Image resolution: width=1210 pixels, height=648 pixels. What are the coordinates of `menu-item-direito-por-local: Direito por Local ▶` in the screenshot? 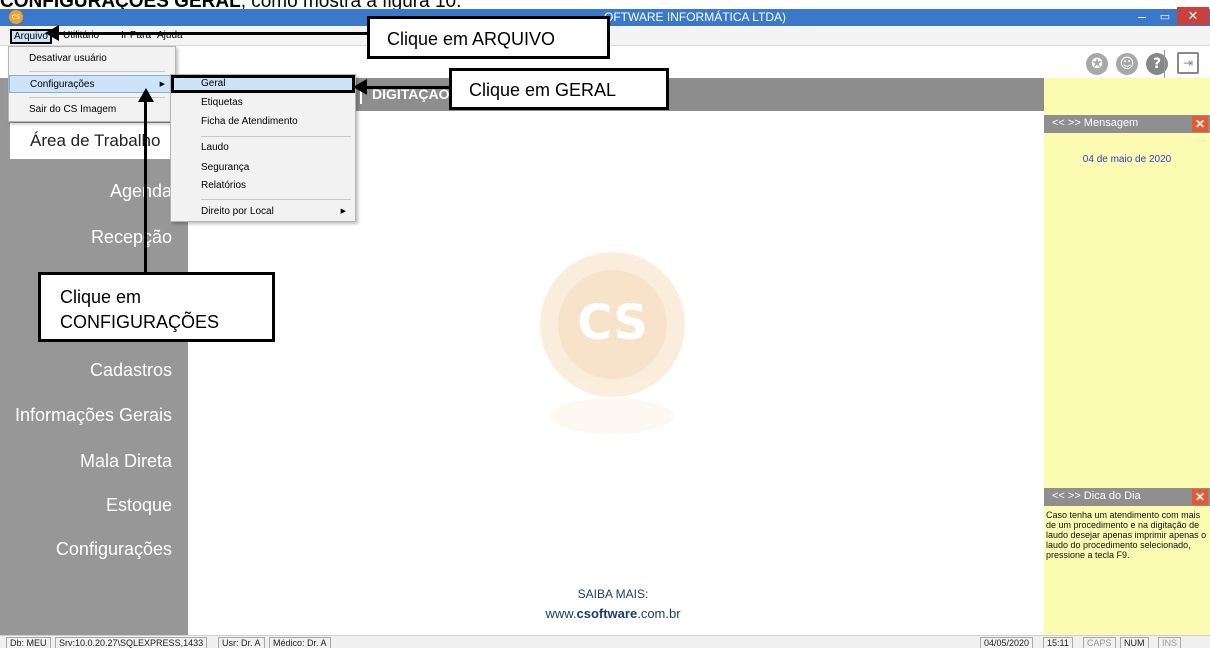 It's located at (263, 212).